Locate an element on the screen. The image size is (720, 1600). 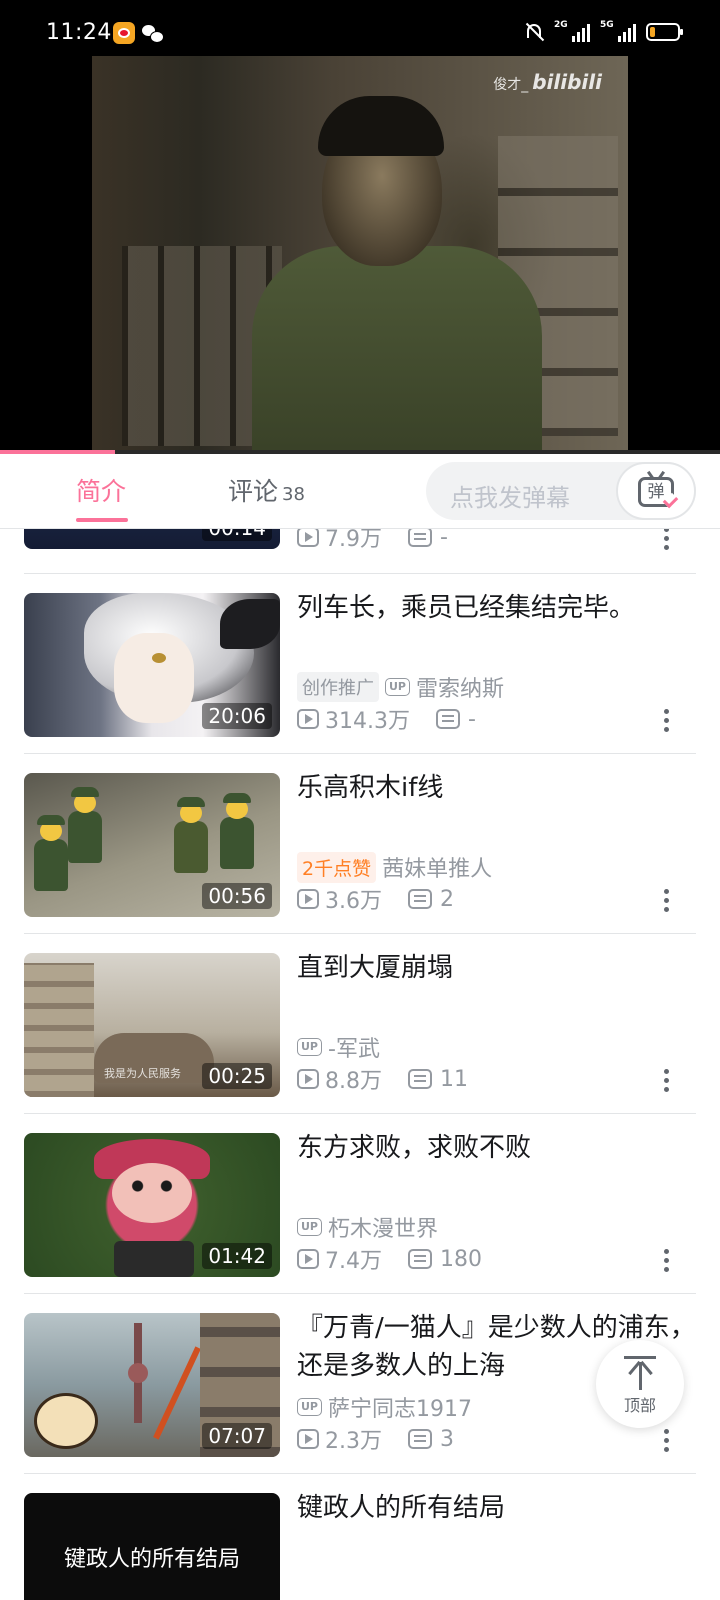
video-owner: UP 朽木漫世界 is located at coordinates (367, 1227).